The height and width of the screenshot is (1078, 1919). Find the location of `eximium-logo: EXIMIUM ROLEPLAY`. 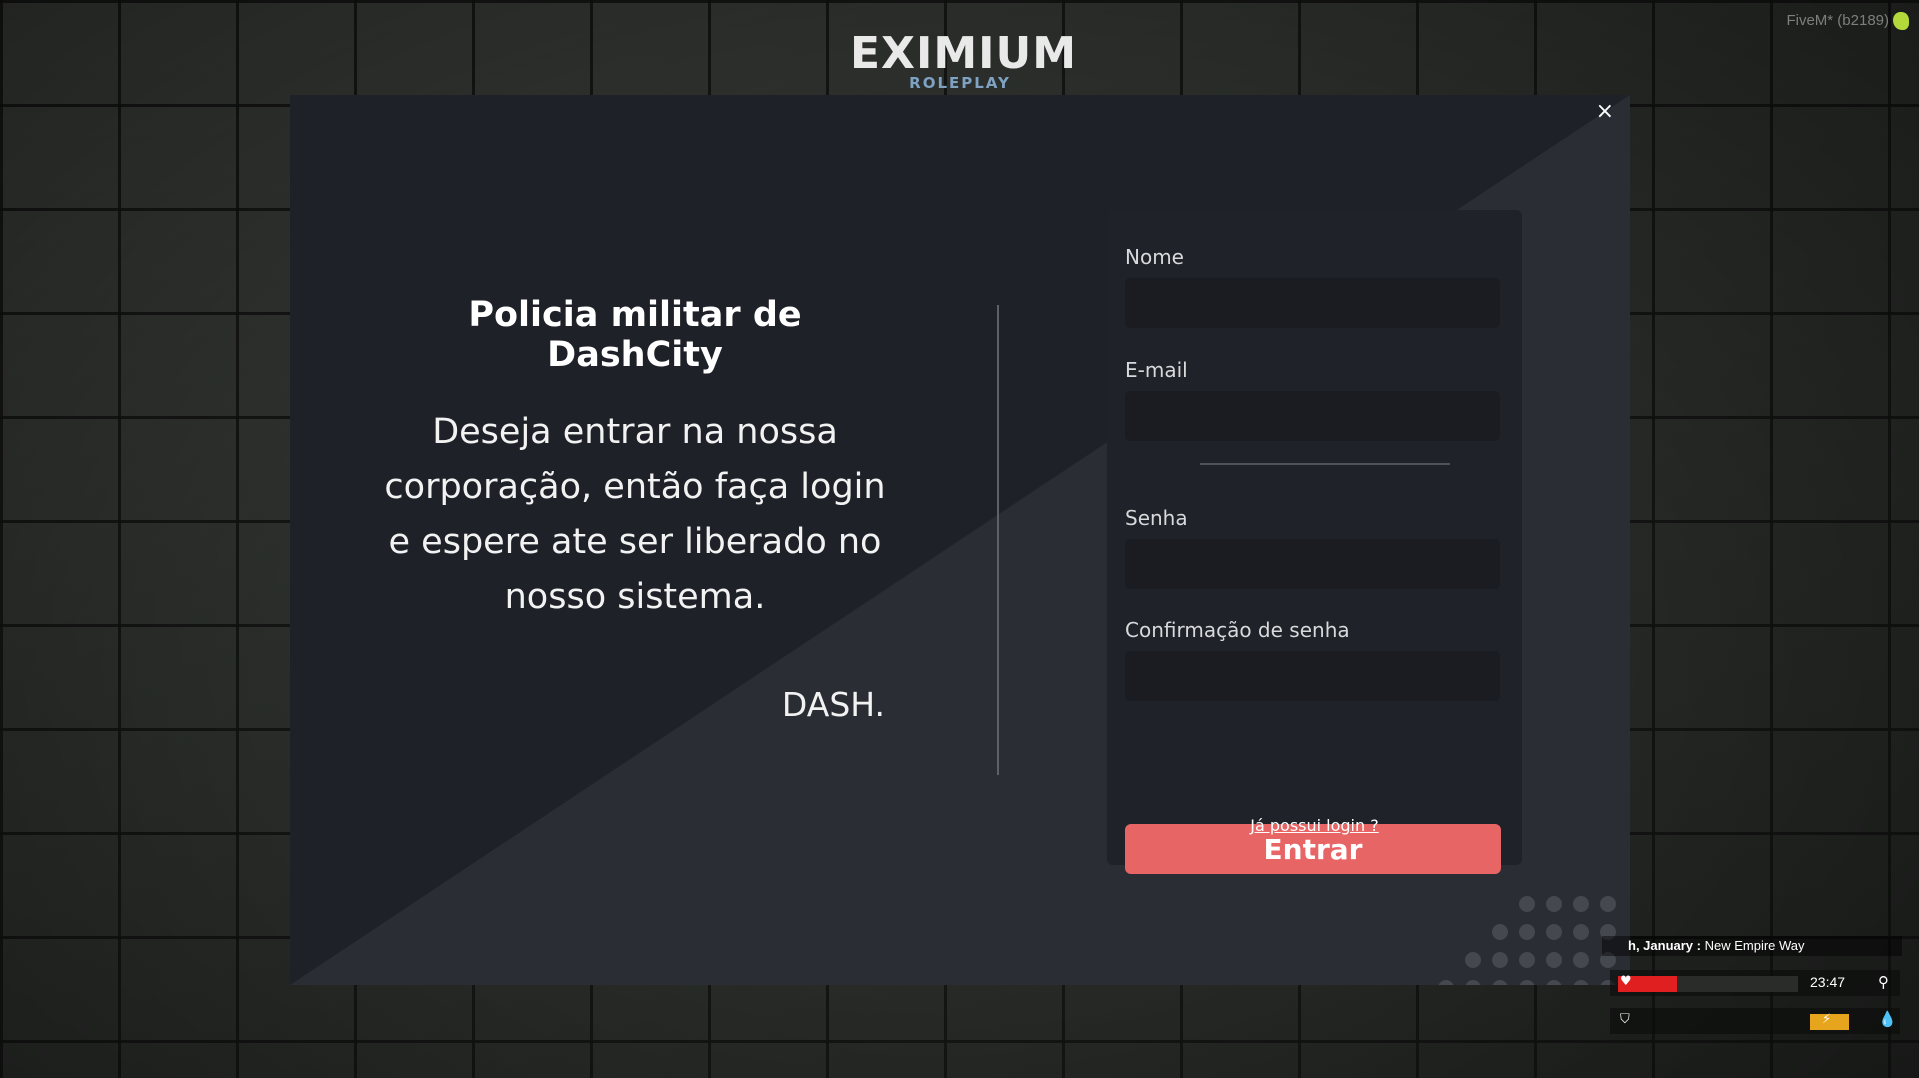

eximium-logo: EXIMIUM ROLEPLAY is located at coordinates (964, 60).